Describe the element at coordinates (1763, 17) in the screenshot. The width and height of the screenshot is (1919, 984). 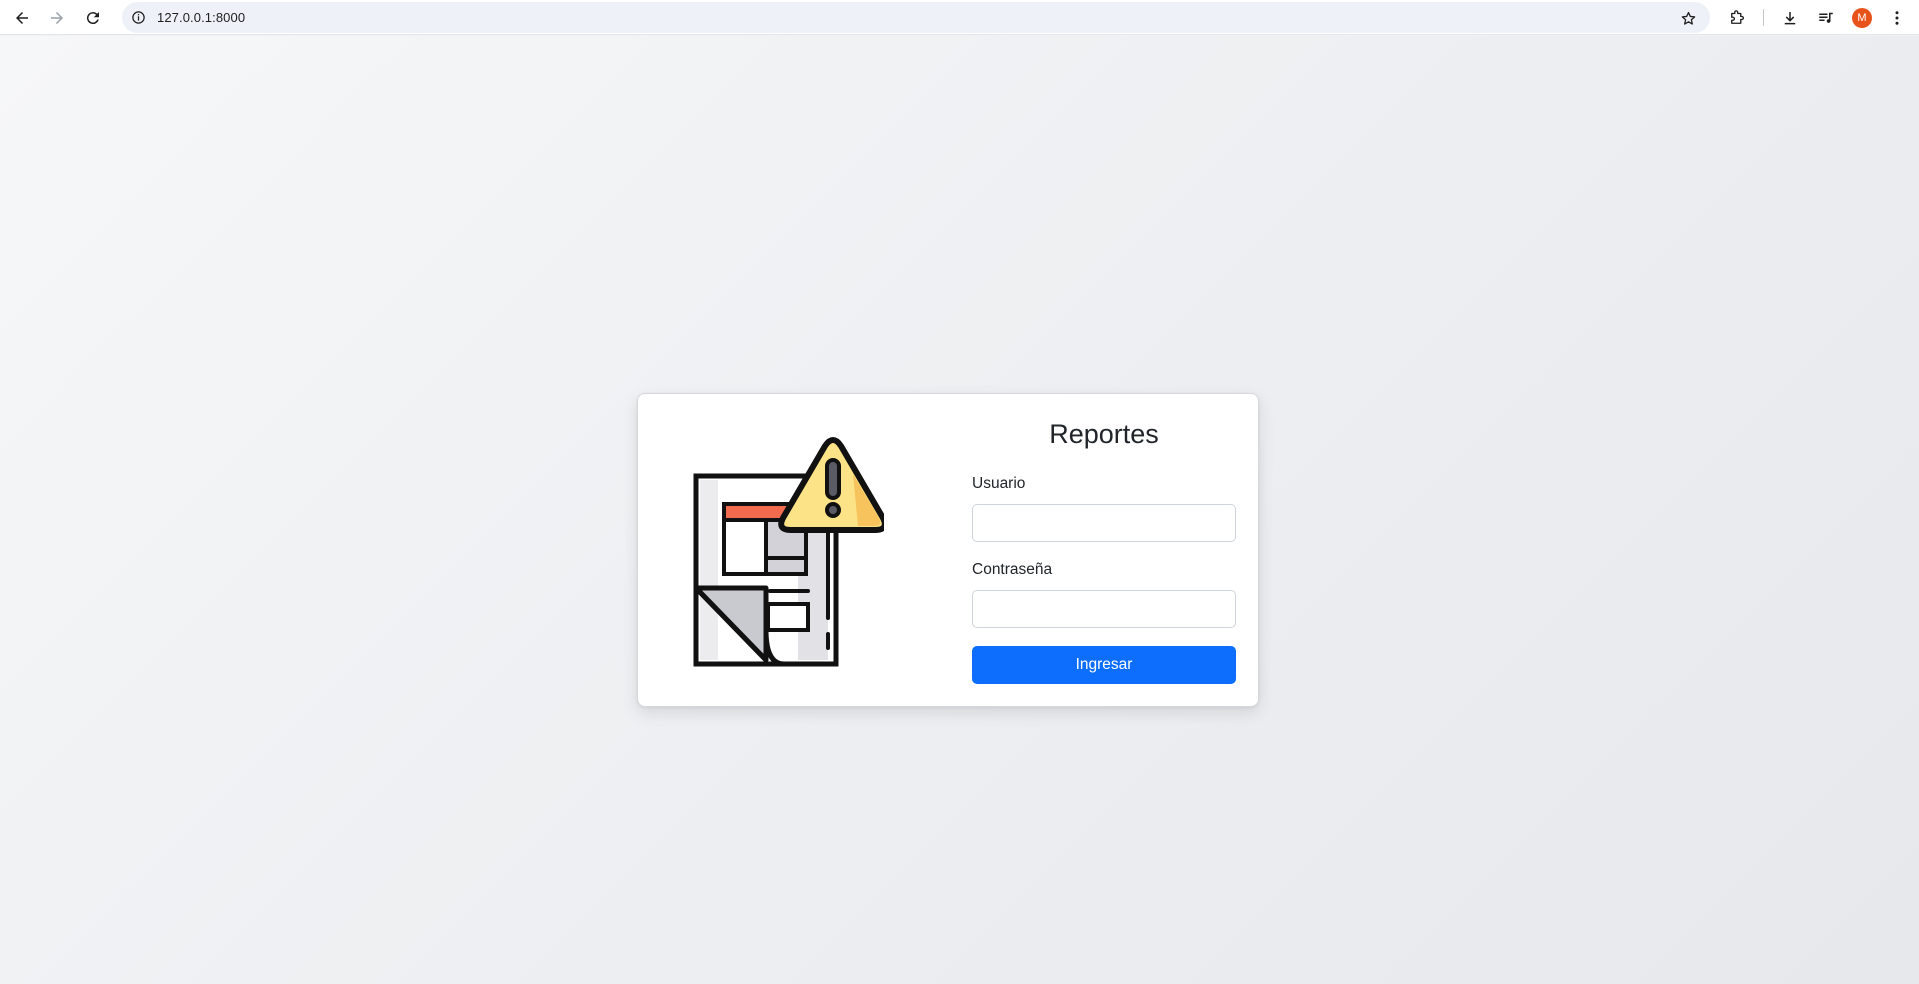
I see `toolbar-separator` at that location.